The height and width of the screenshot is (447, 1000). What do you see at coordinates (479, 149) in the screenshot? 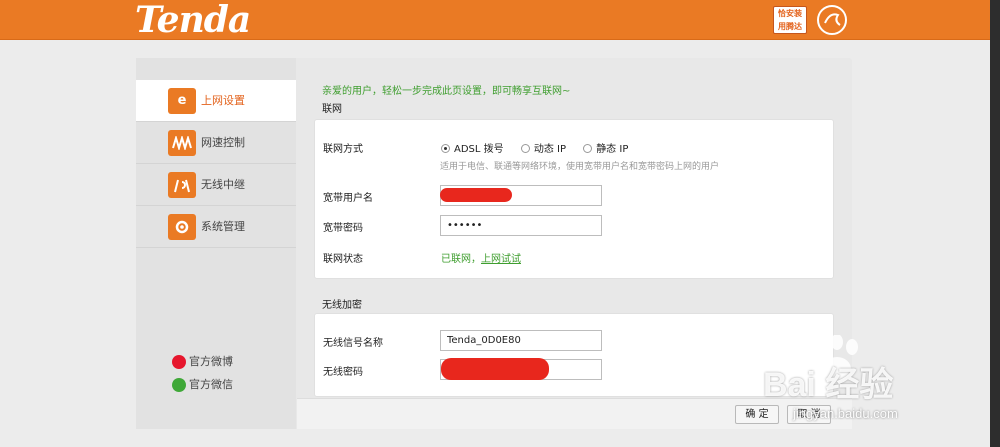
I see `radio-label: ADSL 拨号` at bounding box center [479, 149].